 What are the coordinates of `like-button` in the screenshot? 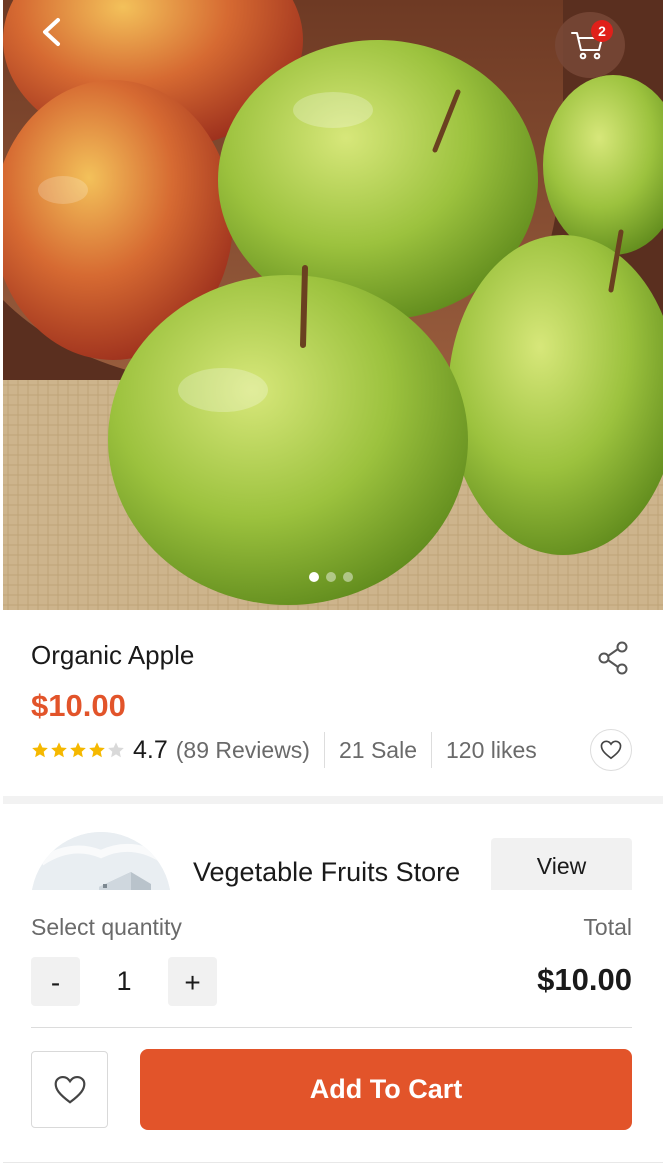 It's located at (611, 750).